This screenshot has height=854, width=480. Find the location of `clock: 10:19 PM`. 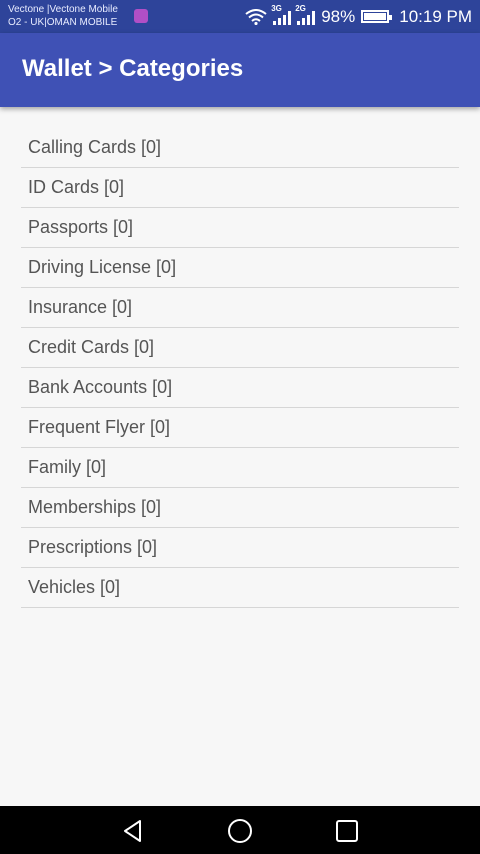

clock: 10:19 PM is located at coordinates (435, 16).